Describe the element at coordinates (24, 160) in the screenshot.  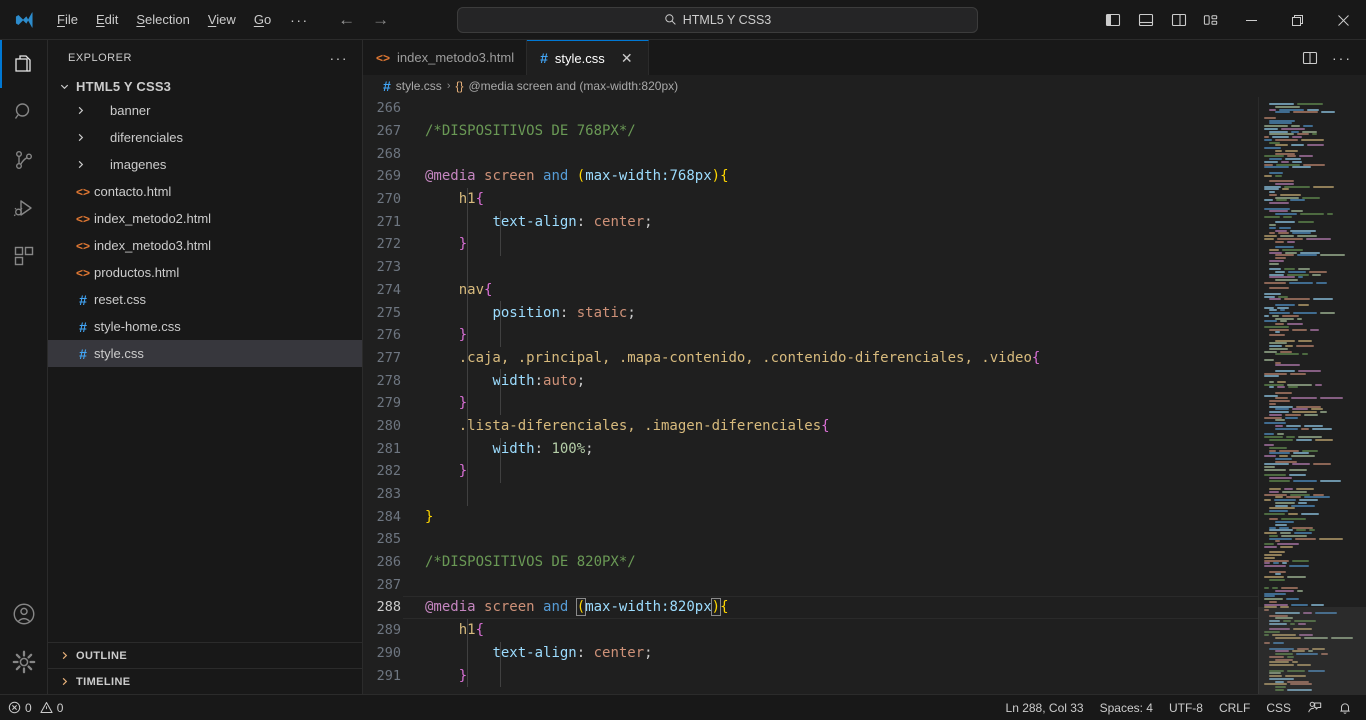
I see `activity-source-control` at that location.